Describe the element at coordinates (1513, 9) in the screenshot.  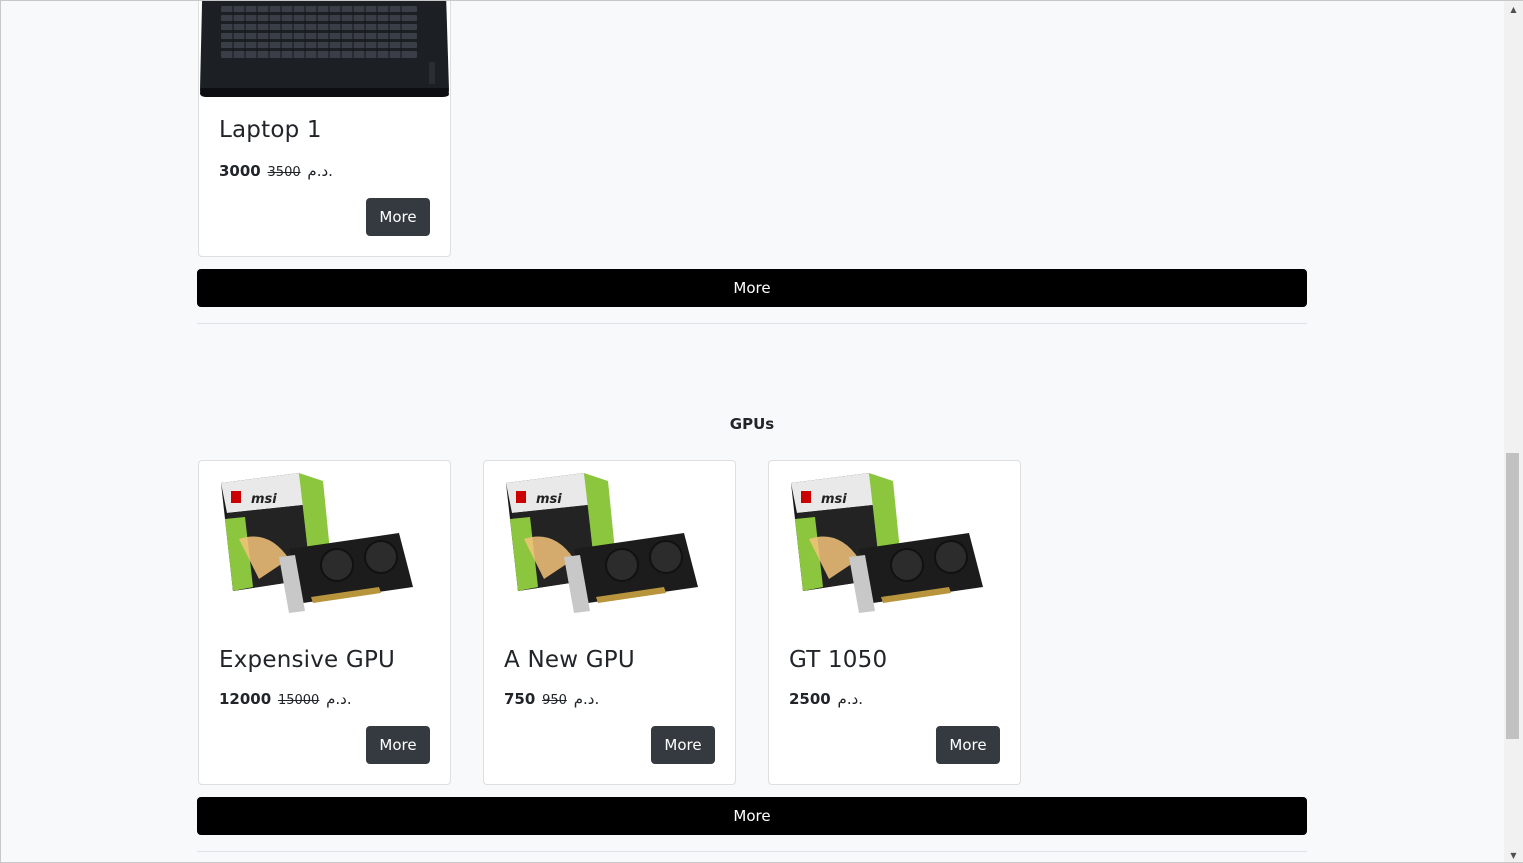
I see `scroll-up-arrow-icon: ▲` at that location.